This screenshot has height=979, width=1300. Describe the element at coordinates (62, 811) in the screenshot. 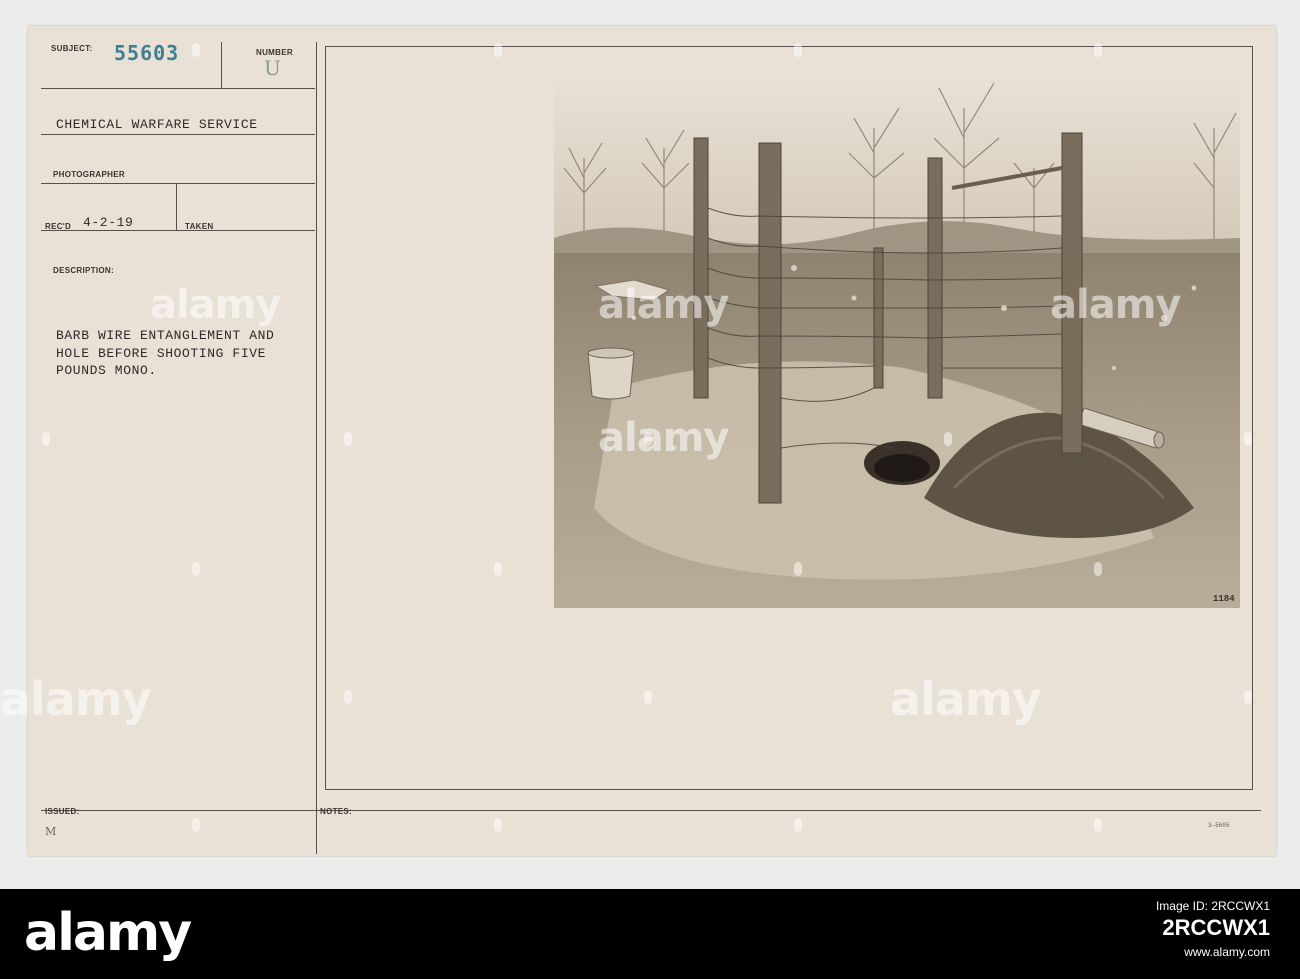

I see `issued-label: ISSUED:` at that location.